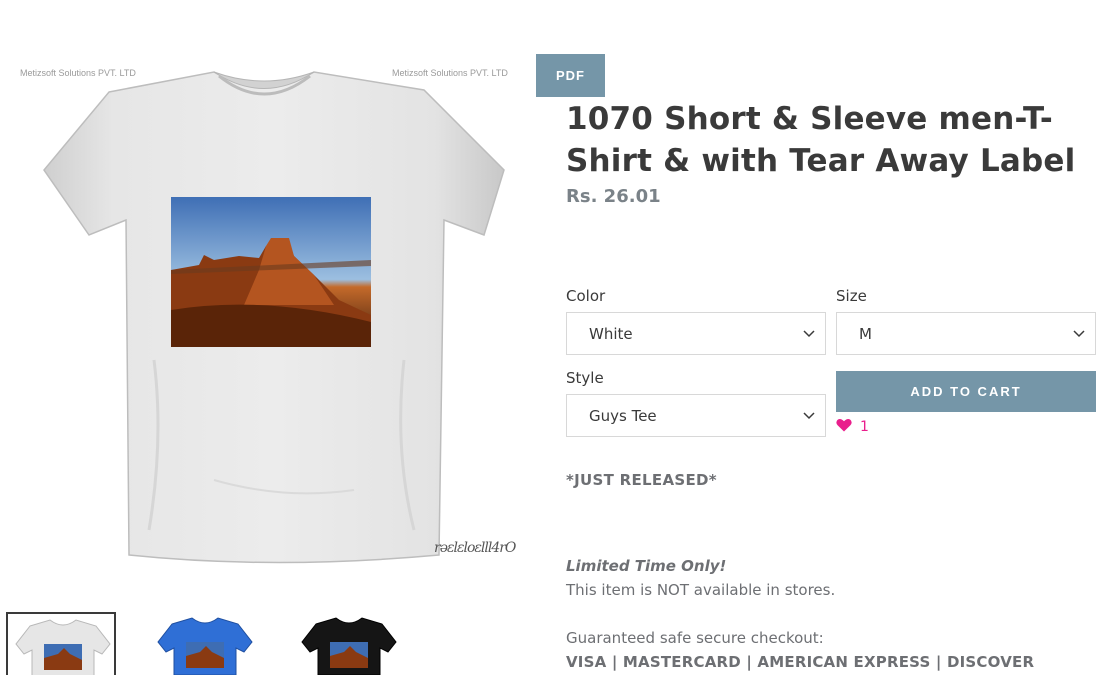 Image resolution: width=1105 pixels, height=675 pixels. What do you see at coordinates (205, 643) in the screenshot?
I see `thumbnail-blue` at bounding box center [205, 643].